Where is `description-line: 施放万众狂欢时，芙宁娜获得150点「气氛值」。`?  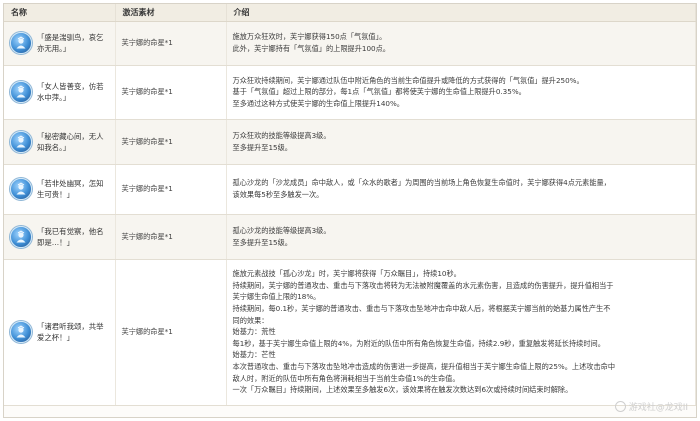
description-line: 施放万众狂欢时，芙宁娜获得150点「气氛值」。 is located at coordinates (309, 37).